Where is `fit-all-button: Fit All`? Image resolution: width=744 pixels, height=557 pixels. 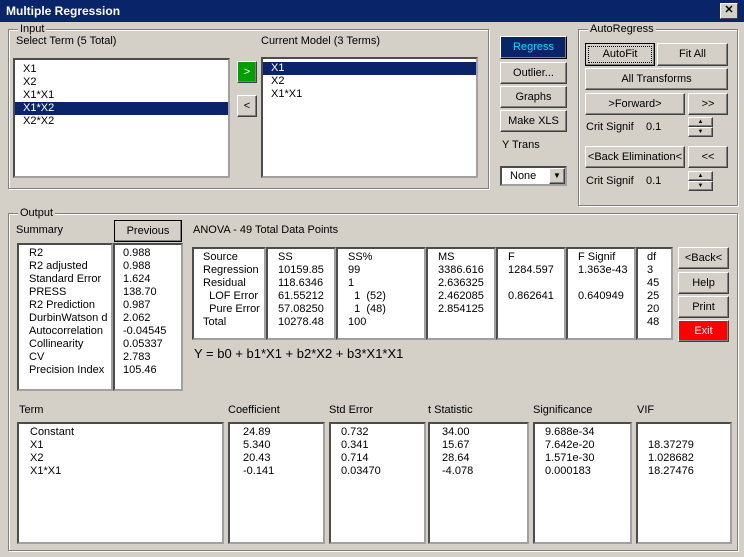
fit-all-button: Fit All is located at coordinates (692, 54).